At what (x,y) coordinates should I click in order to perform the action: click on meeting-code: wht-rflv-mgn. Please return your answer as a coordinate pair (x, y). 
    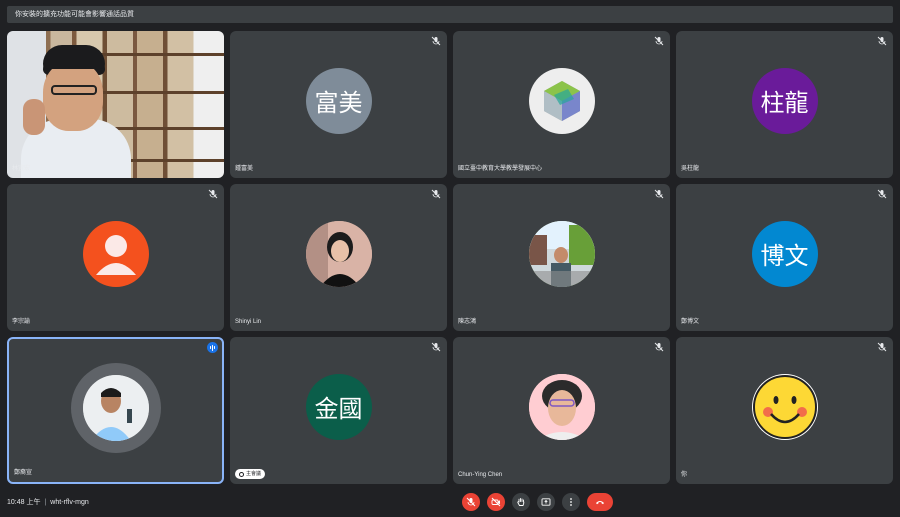
    Looking at the image, I should click on (69, 502).